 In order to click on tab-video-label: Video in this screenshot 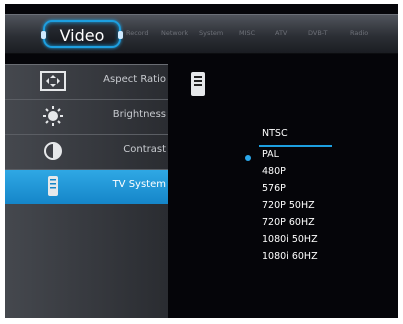, I will do `click(82, 35)`.